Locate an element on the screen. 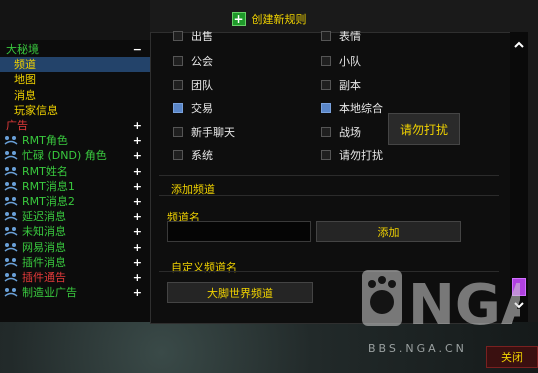 Image resolution: width=538 pixels, height=373 pixels. sidebar-item: 地图 is located at coordinates (75, 79).